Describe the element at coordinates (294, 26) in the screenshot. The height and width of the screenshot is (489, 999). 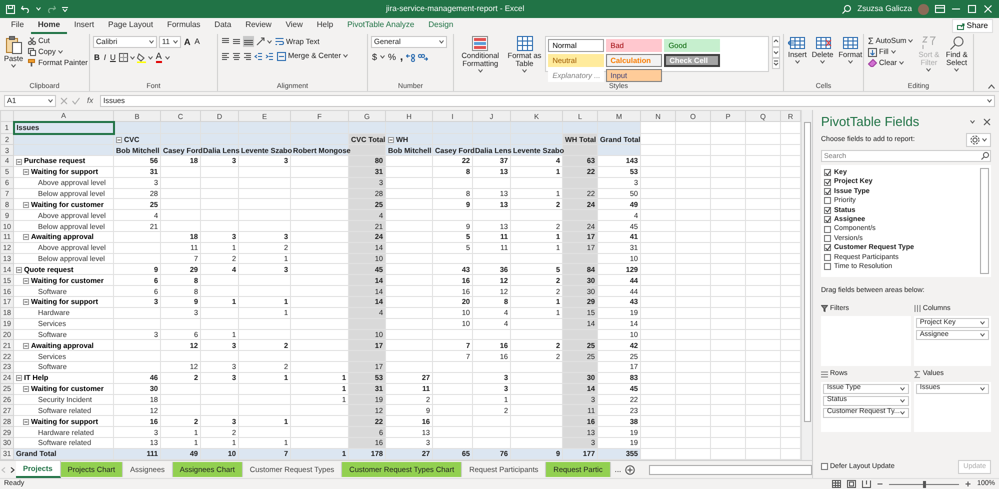
I see `ribbon-tab: View` at that location.